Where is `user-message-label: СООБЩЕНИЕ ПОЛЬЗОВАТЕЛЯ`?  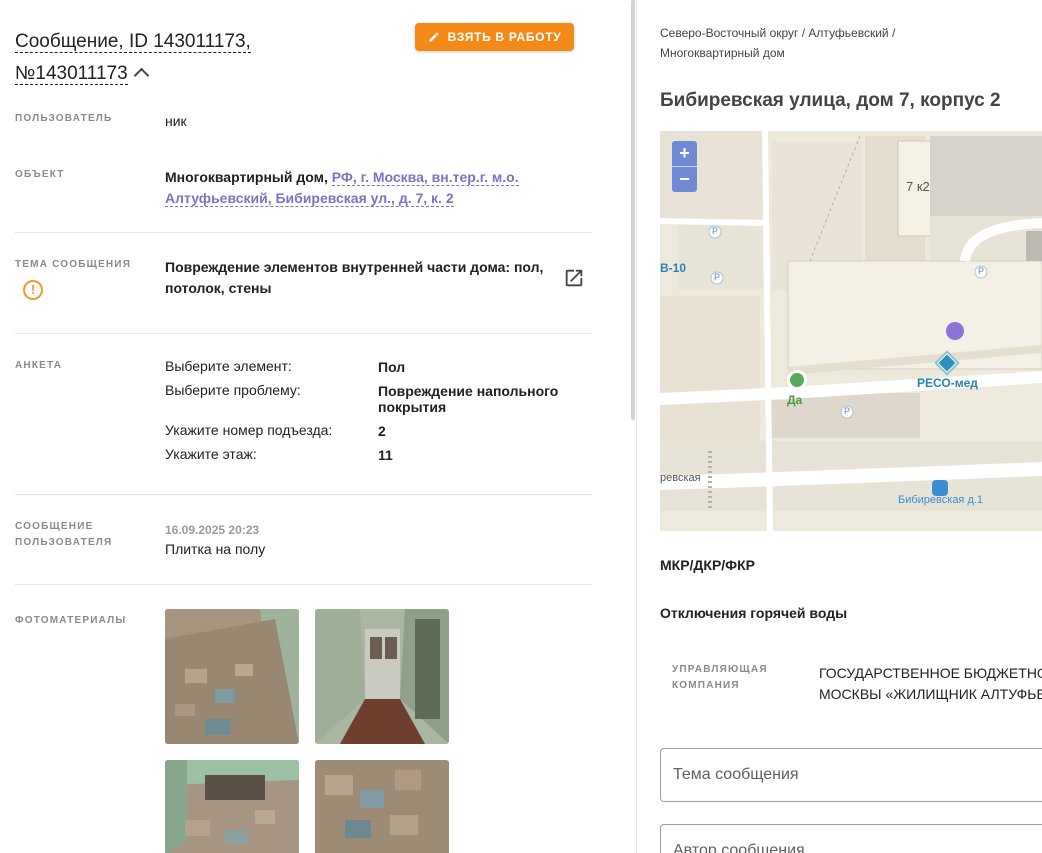
user-message-label: СООБЩЕНИЕ ПОЛЬЗОВАТЕЛЯ is located at coordinates (64, 534).